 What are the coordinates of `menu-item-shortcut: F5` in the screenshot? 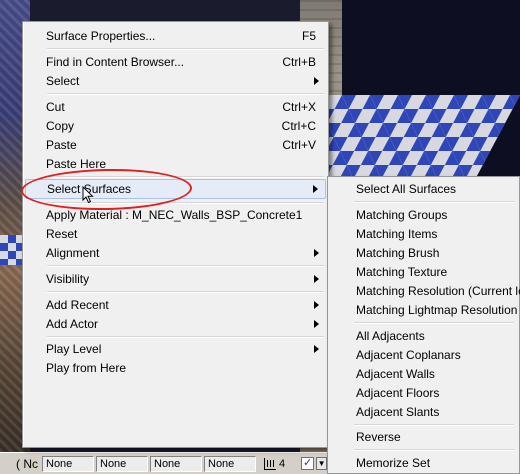 It's located at (308, 35).